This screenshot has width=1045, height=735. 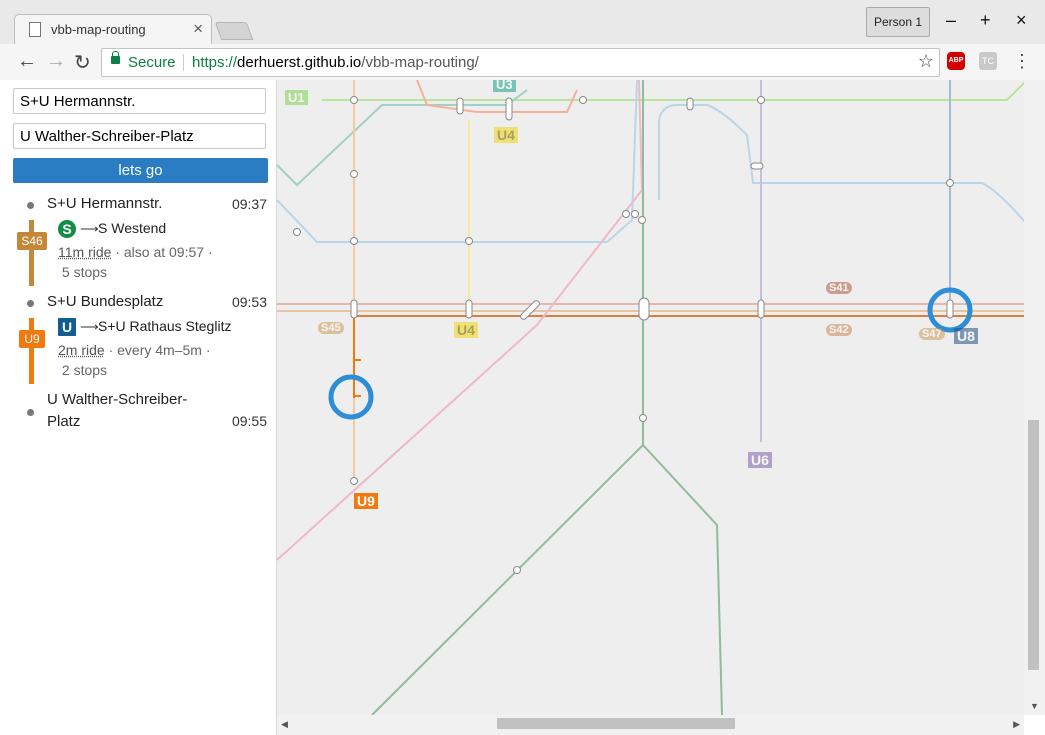 I want to click on map-label-s41: S41, so click(x=839, y=288).